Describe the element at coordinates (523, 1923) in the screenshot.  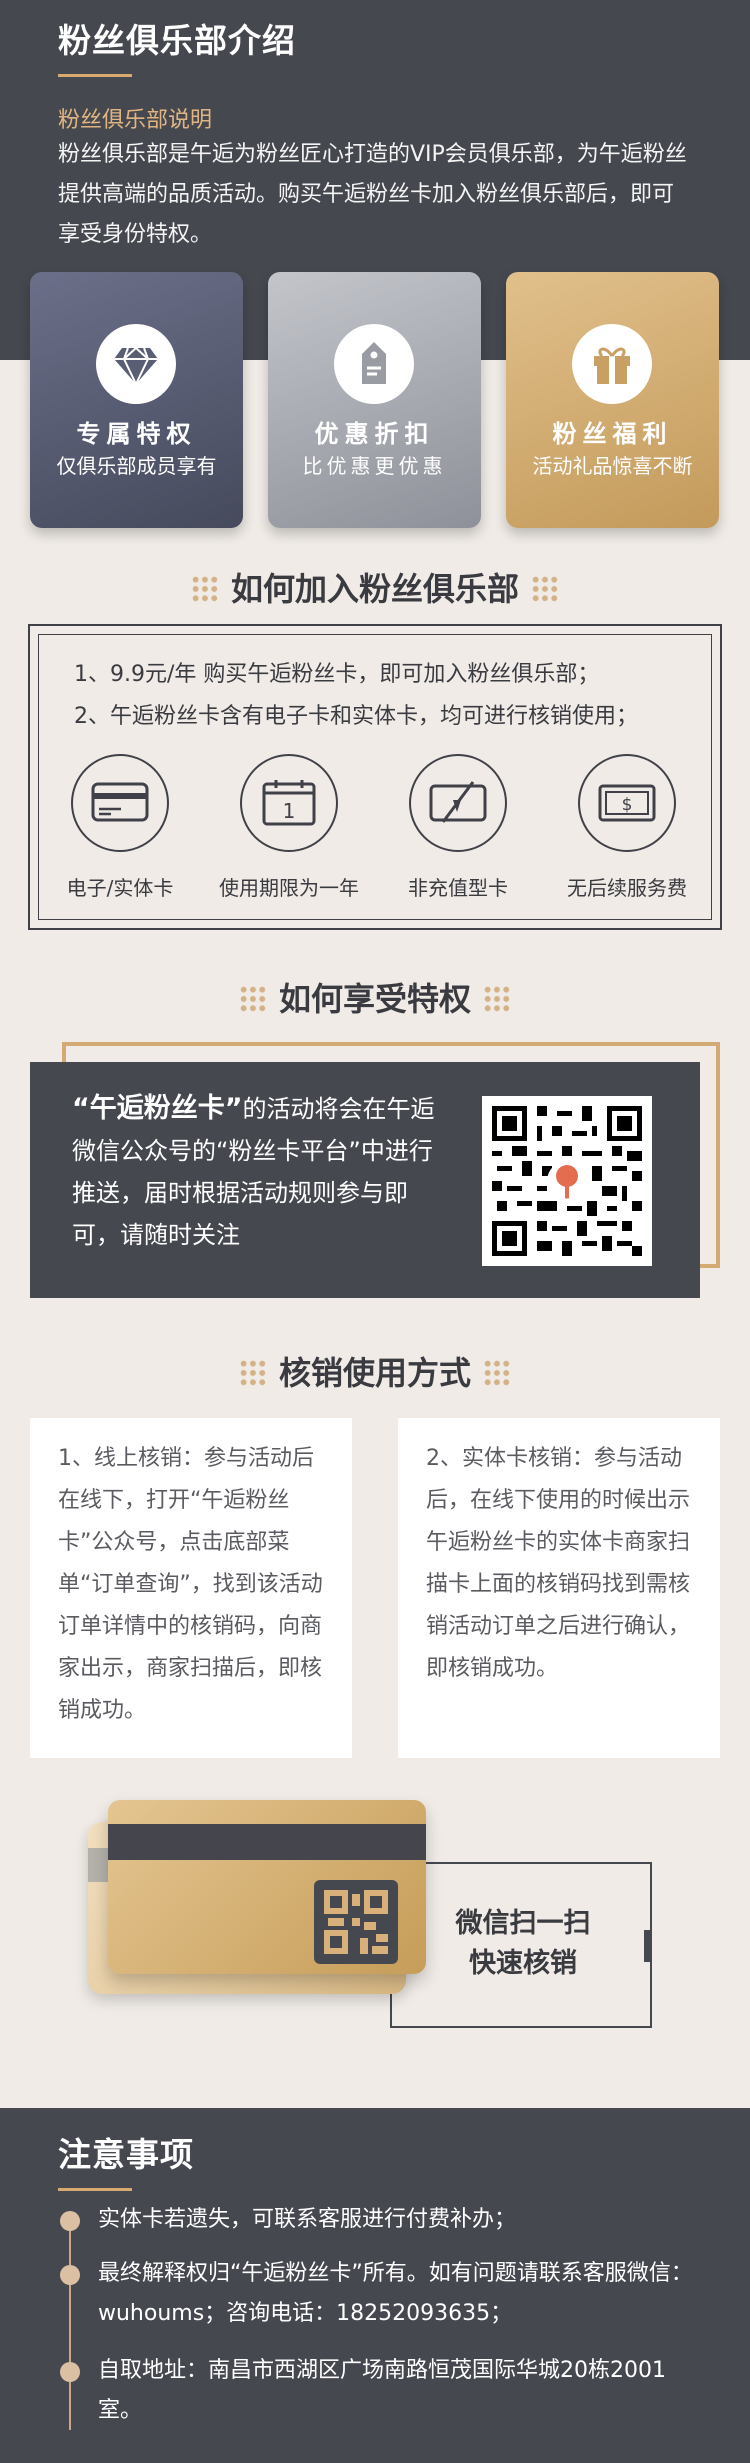
I see `scan-line-1: 微信扫一扫` at that location.